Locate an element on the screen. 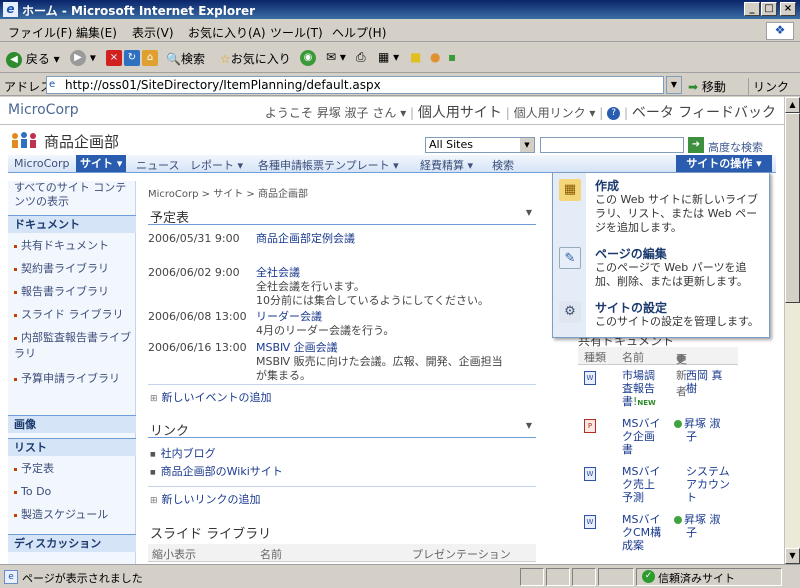 The width and height of the screenshot is (800, 588). col-doc-name: 名前 is located at coordinates (633, 357).